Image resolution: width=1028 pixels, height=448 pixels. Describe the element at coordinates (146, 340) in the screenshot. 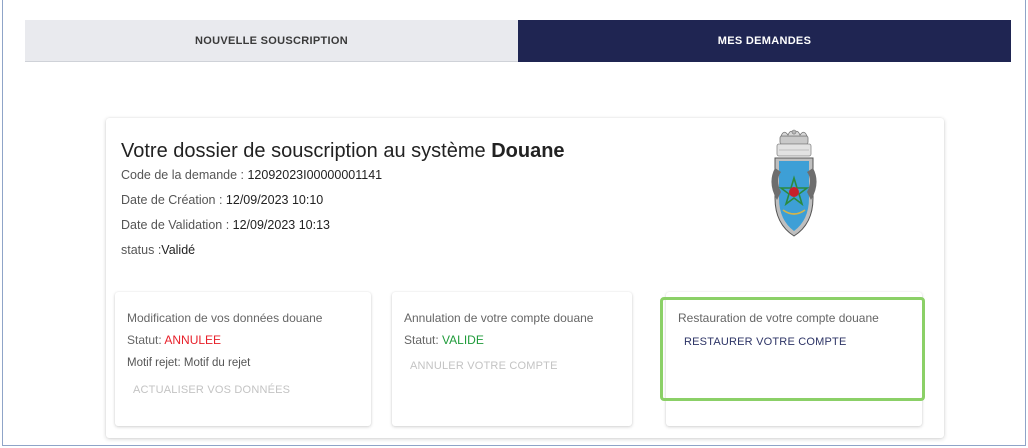

I see `modification-status-label: Statut:` at that location.